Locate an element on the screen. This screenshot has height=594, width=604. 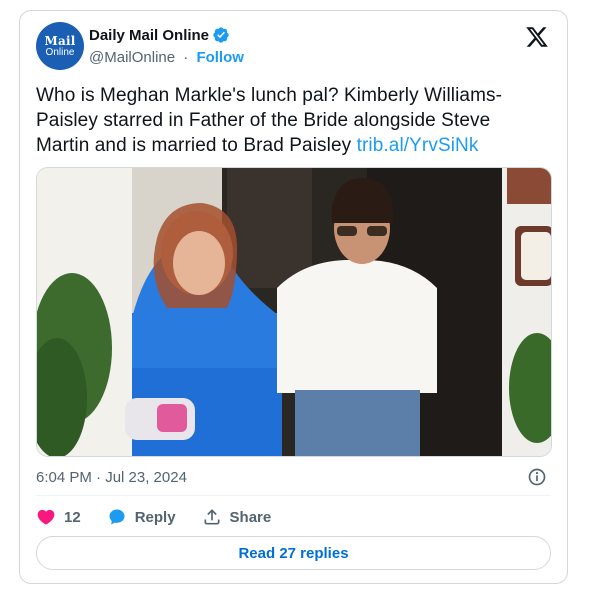
info-icon is located at coordinates (537, 477).